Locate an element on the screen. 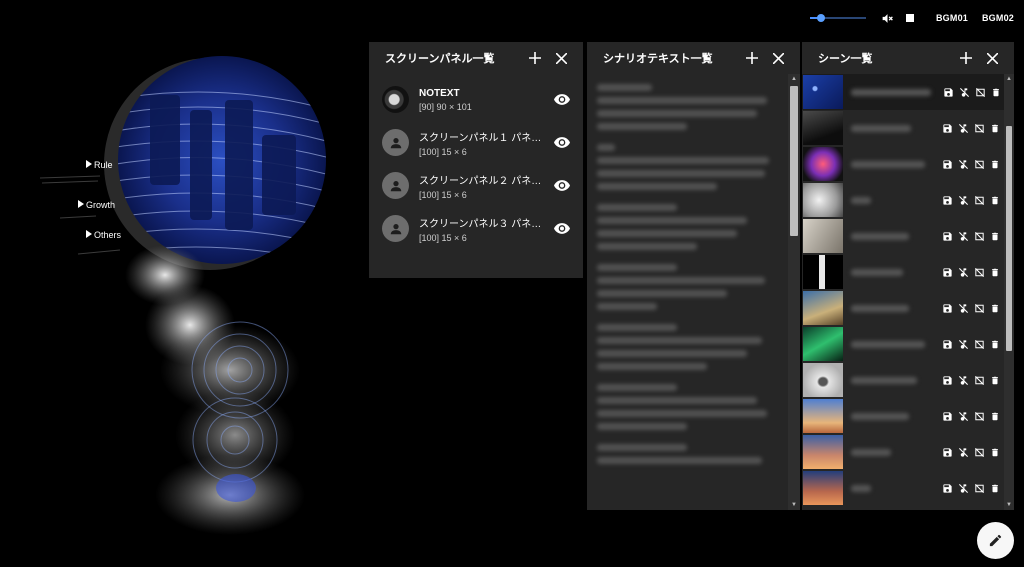  list-item: スクリーンパネル１ パネル… [100] 15 × 6 is located at coordinates (476, 142).